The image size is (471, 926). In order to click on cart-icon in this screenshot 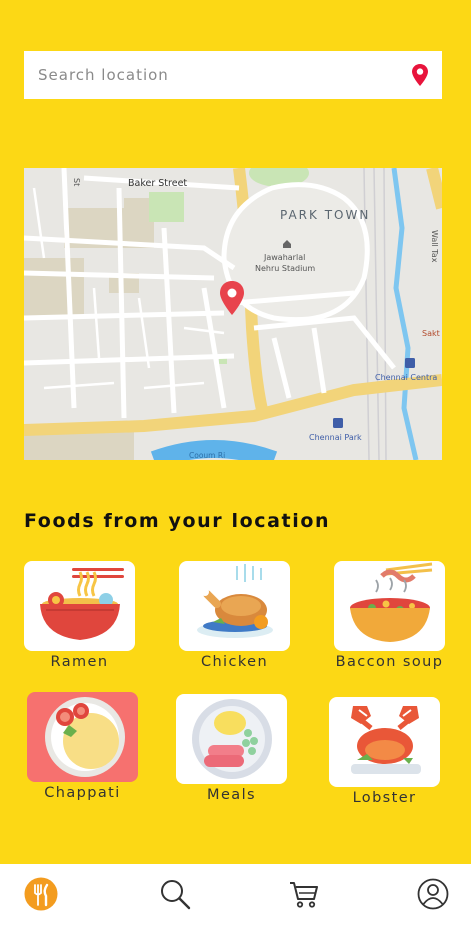, I will do `click(304, 896)`.